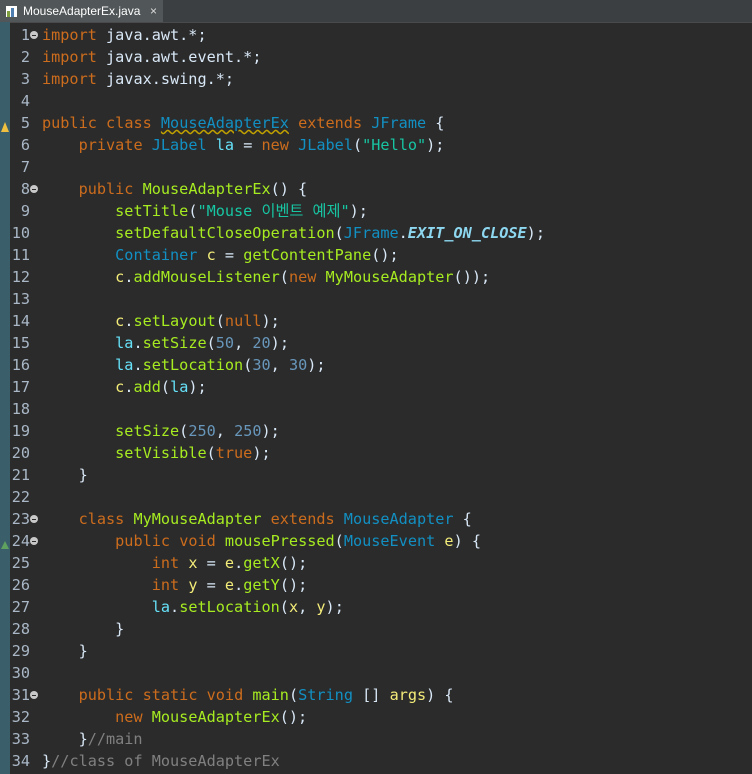  I want to click on code-line: 15 la.setSize(50, 20);, so click(376, 343).